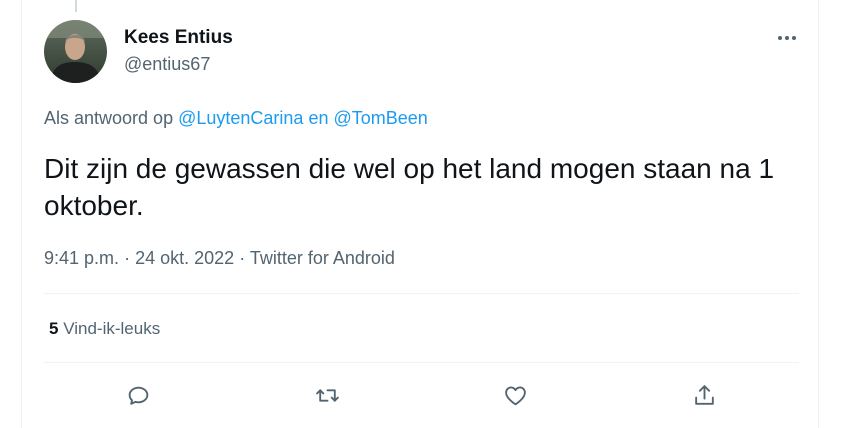  I want to click on share-icon, so click(704, 394).